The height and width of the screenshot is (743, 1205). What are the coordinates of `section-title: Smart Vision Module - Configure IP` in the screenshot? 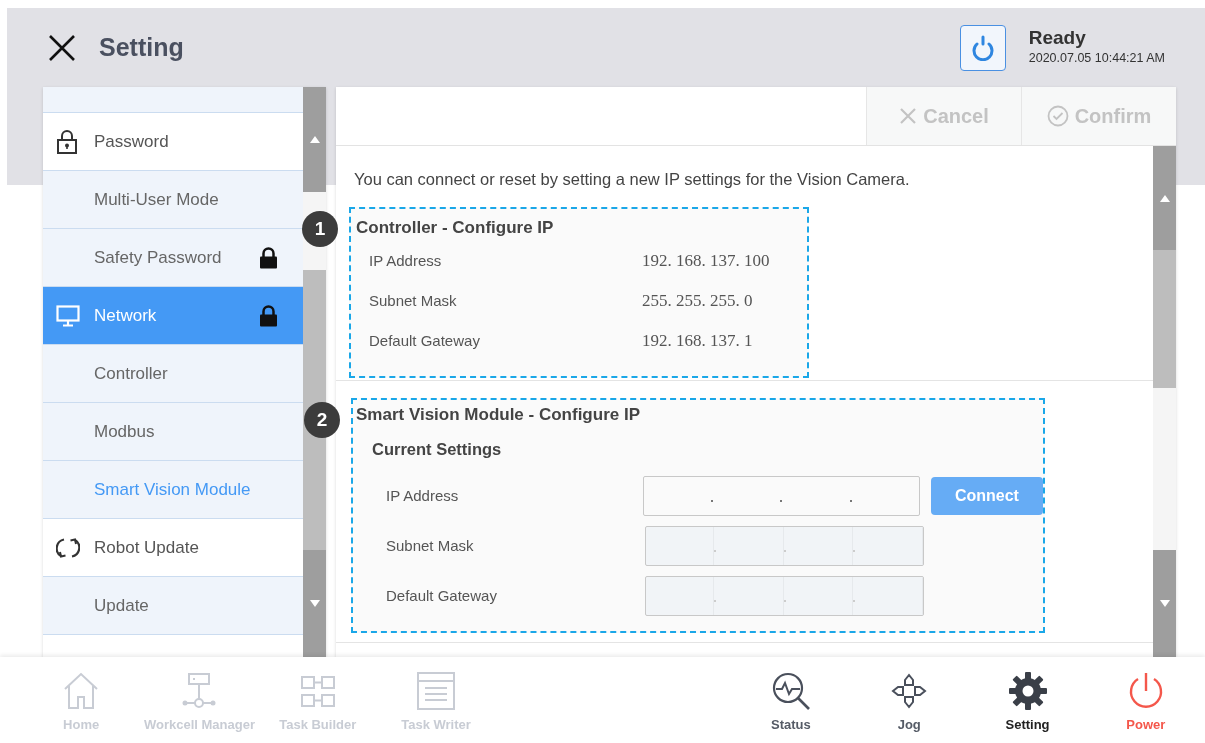 It's located at (498, 415).